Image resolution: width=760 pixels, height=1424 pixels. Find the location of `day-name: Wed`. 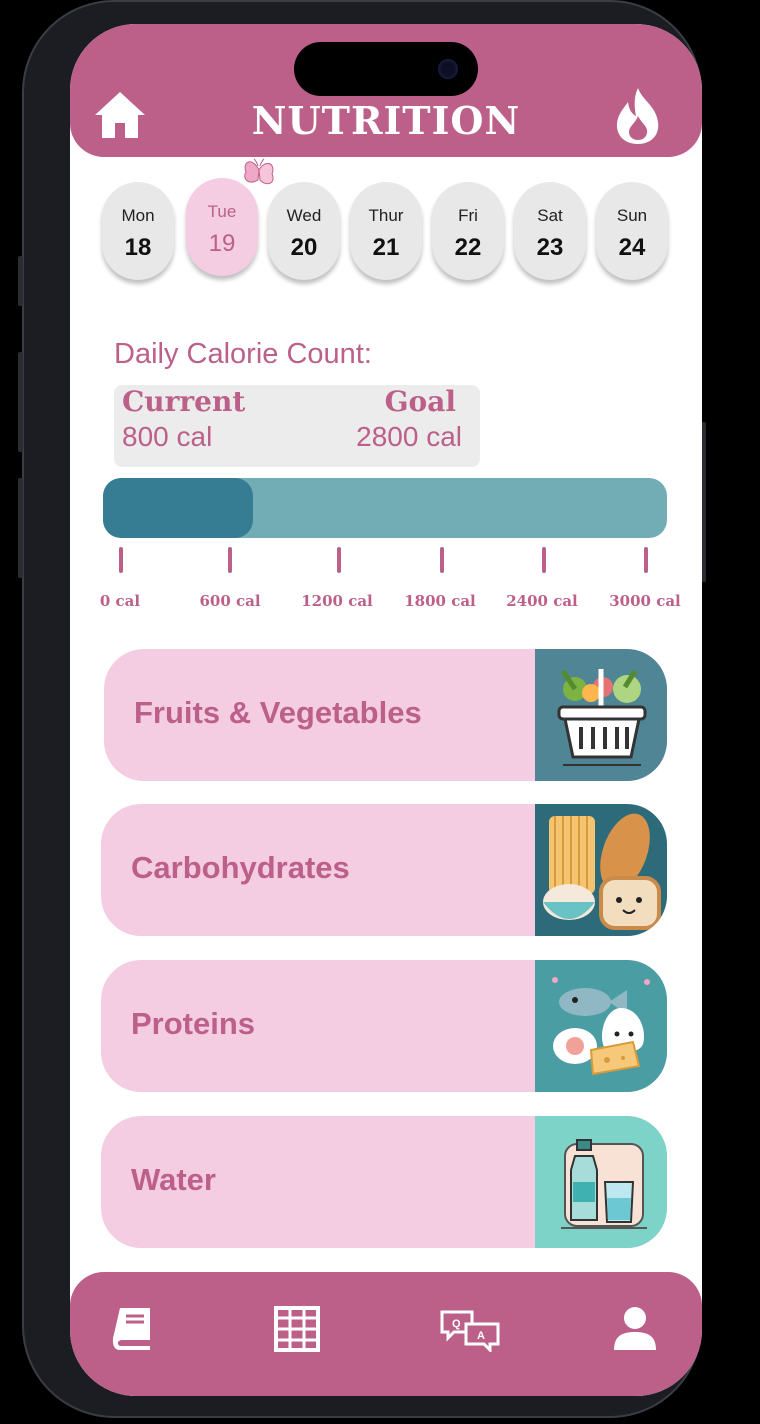

day-name: Wed is located at coordinates (304, 215).